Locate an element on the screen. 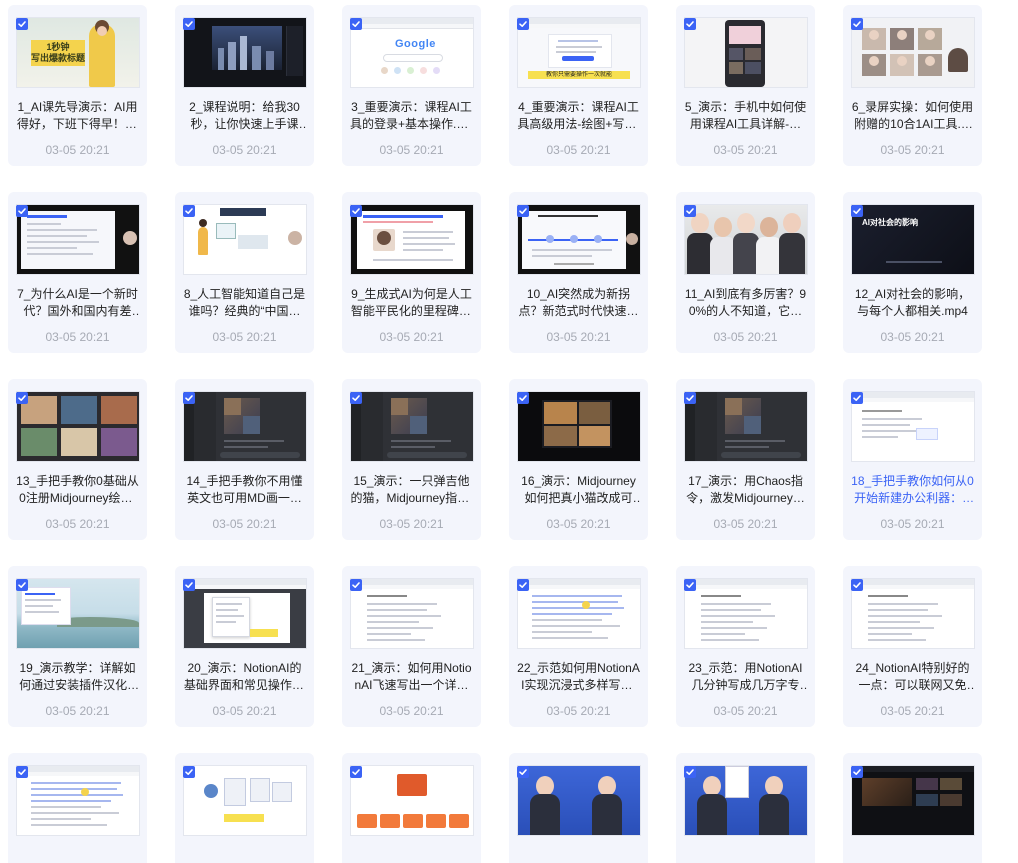 The image size is (1018, 863). video-thumbnail: 1秒钟 写出爆款标题 is located at coordinates (78, 52).